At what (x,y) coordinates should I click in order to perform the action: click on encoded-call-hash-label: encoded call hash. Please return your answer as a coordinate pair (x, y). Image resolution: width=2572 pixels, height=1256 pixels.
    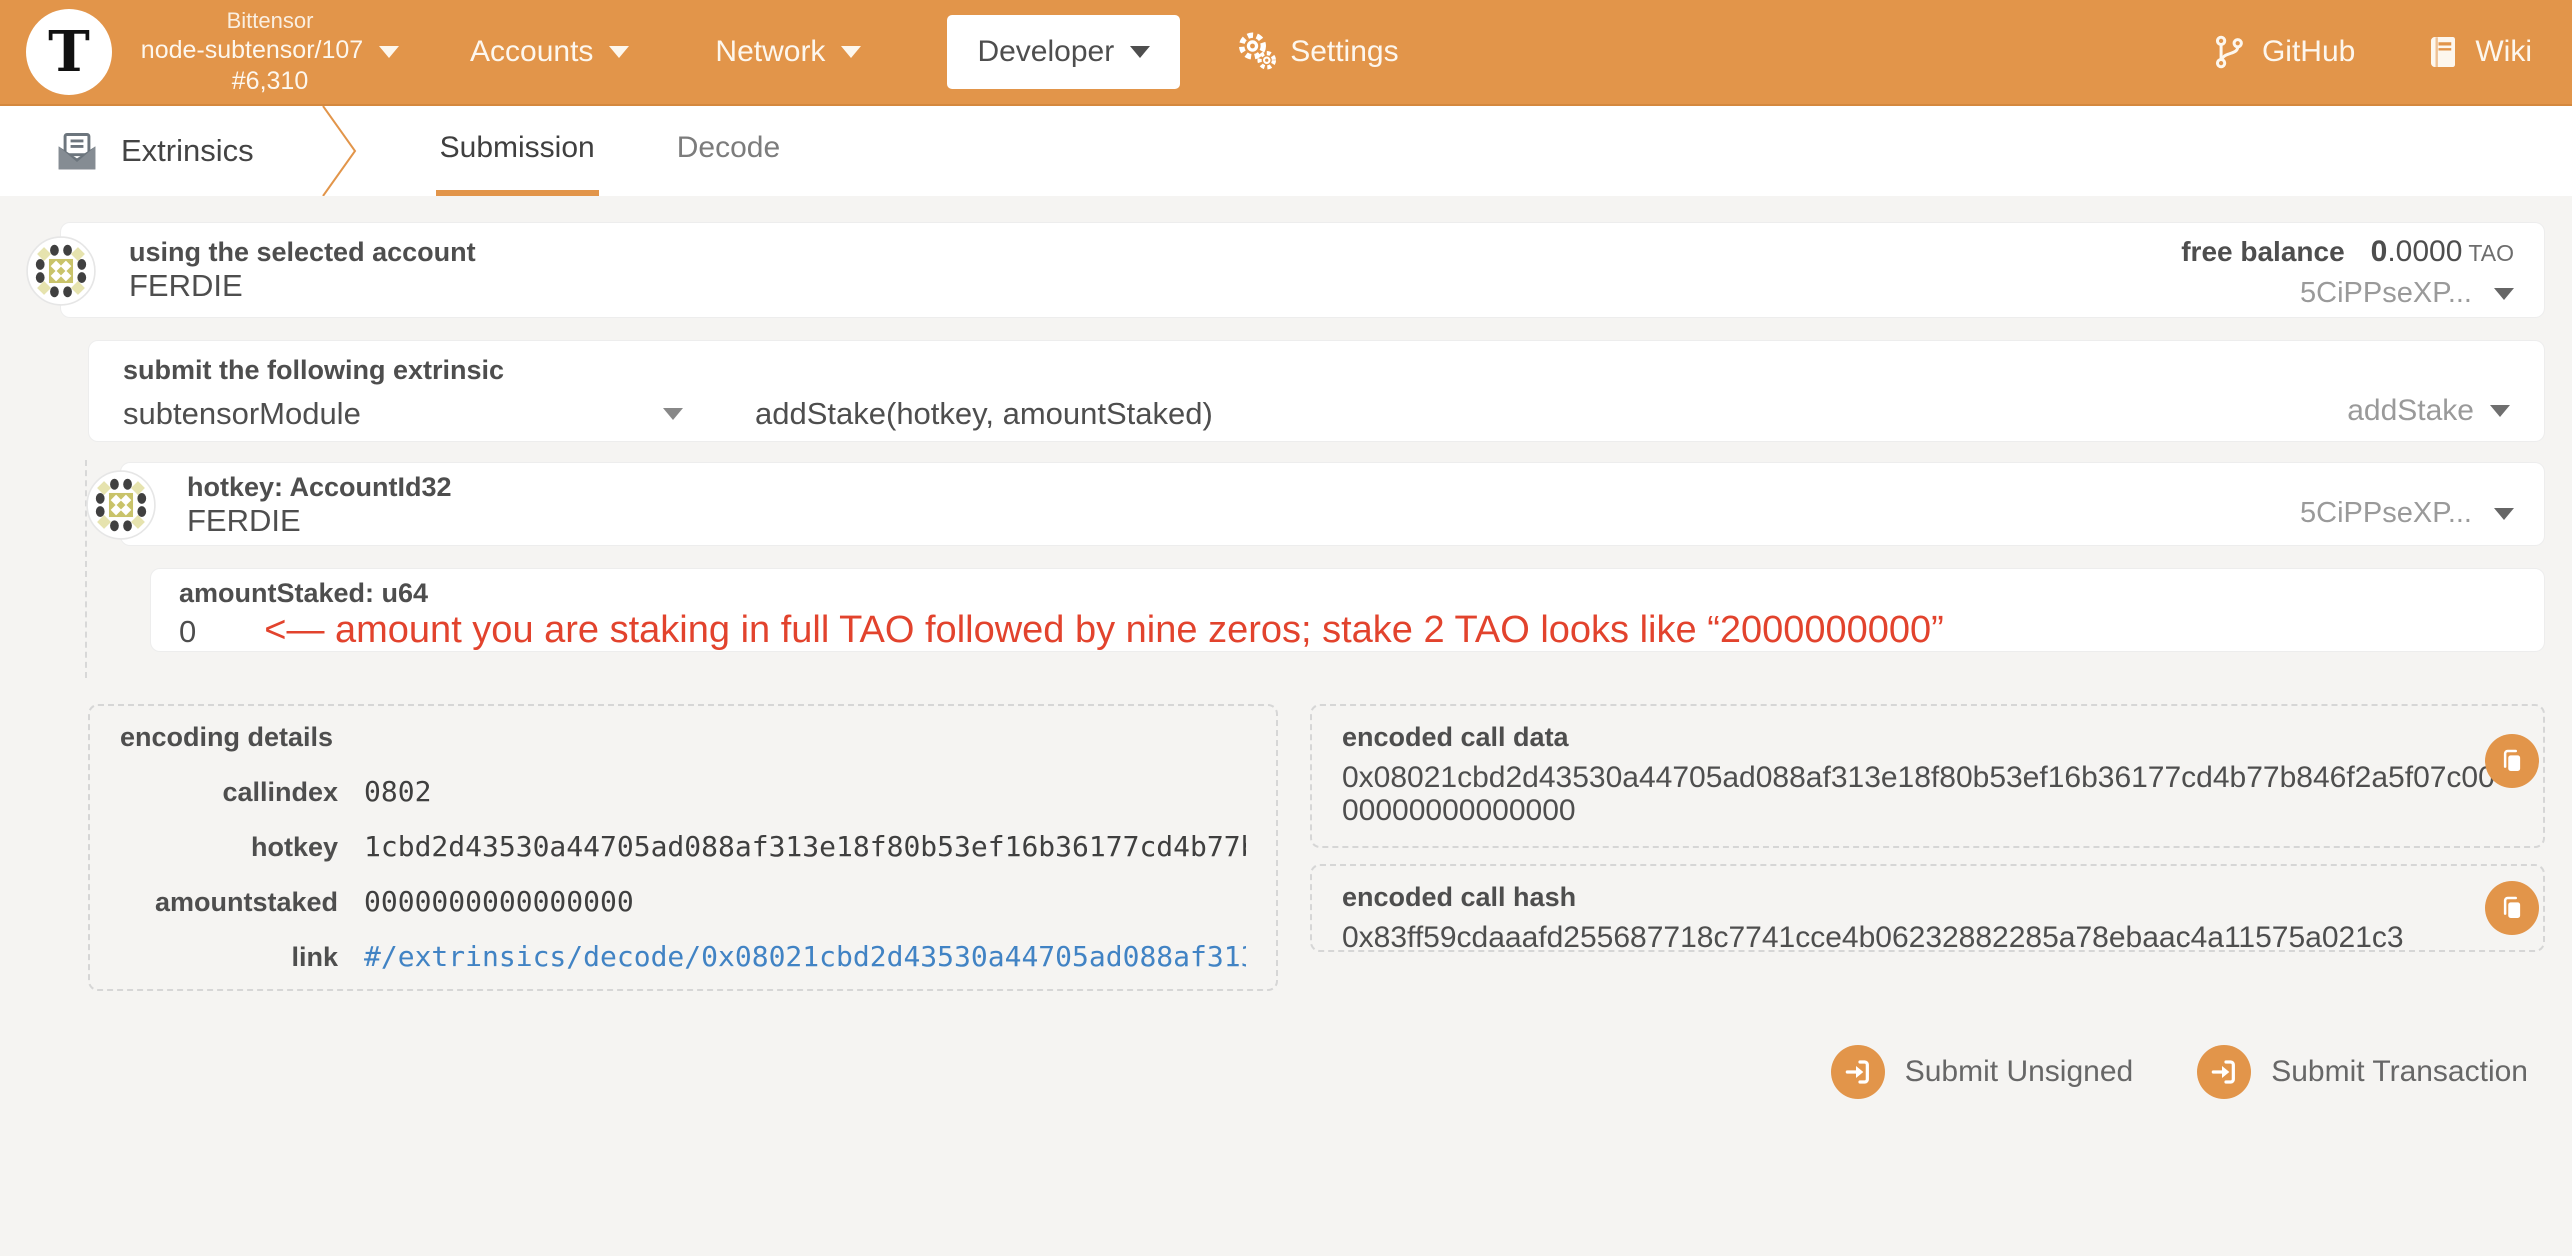
    Looking at the image, I should click on (1459, 897).